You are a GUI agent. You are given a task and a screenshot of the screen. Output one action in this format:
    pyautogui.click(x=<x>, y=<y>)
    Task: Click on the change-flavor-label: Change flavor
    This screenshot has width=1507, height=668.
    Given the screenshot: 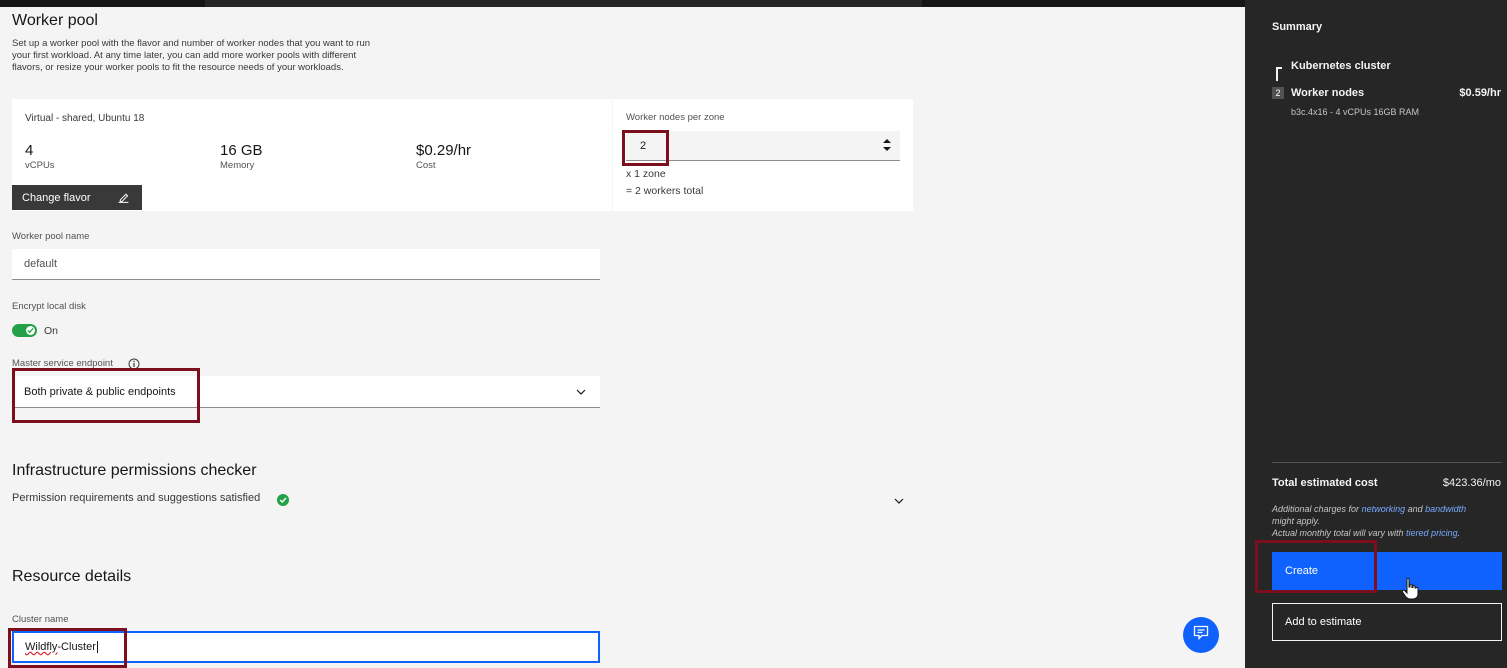 What is the action you would take?
    pyautogui.click(x=56, y=197)
    